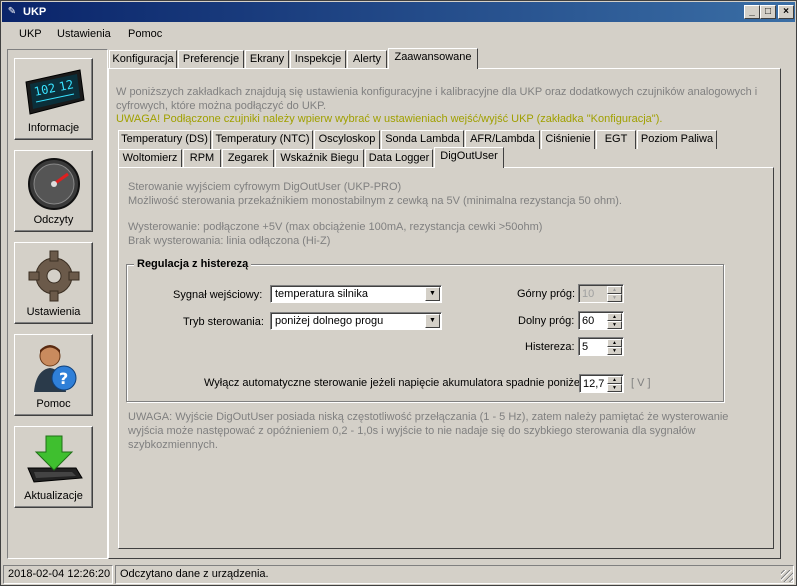 This screenshot has height=586, width=797. Describe the element at coordinates (550, 347) in the screenshot. I see `hysteresis-label: Histereza:` at that location.